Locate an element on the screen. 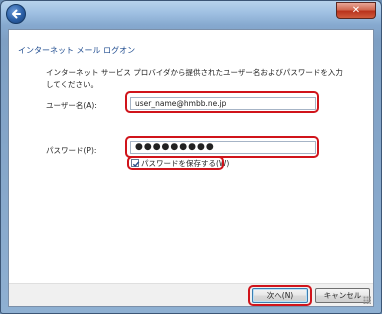 The image size is (382, 314). username-highlight is located at coordinates (222, 102).